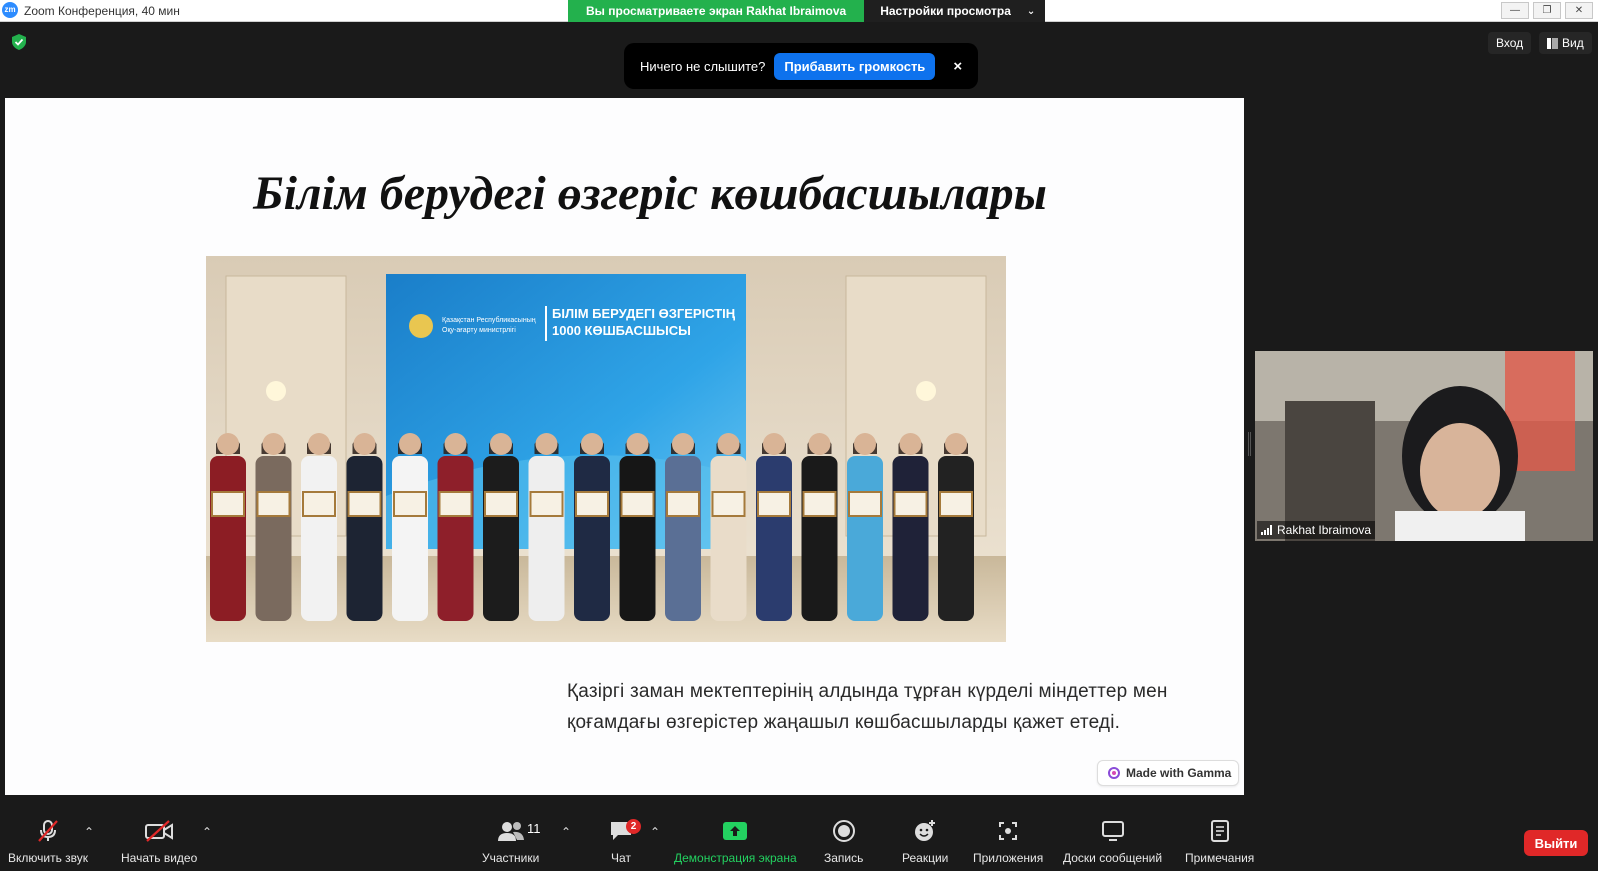  I want to click on zoom-logo-icon: zm, so click(10, 10).